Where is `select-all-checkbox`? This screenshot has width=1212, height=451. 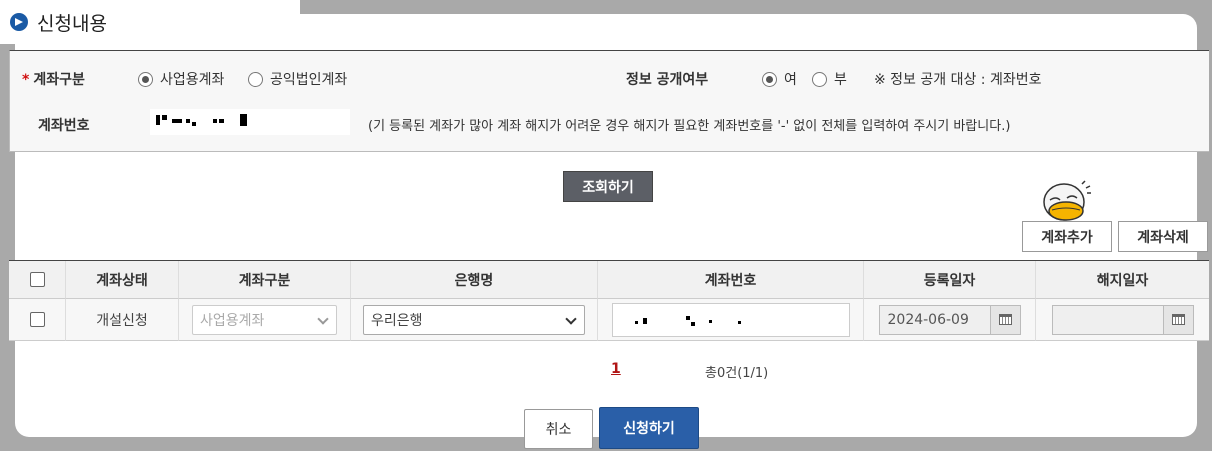 select-all-checkbox is located at coordinates (37, 279).